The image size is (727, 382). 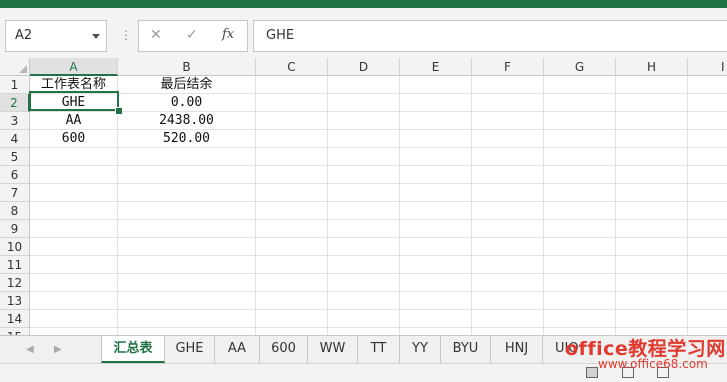 What do you see at coordinates (466, 349) in the screenshot?
I see `tab-sheet-byu: BYU` at bounding box center [466, 349].